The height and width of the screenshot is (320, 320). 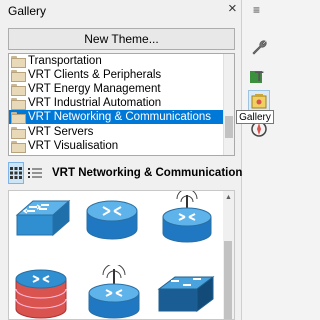 I want to click on list-item: VRT Servers, so click(x=116, y=132).